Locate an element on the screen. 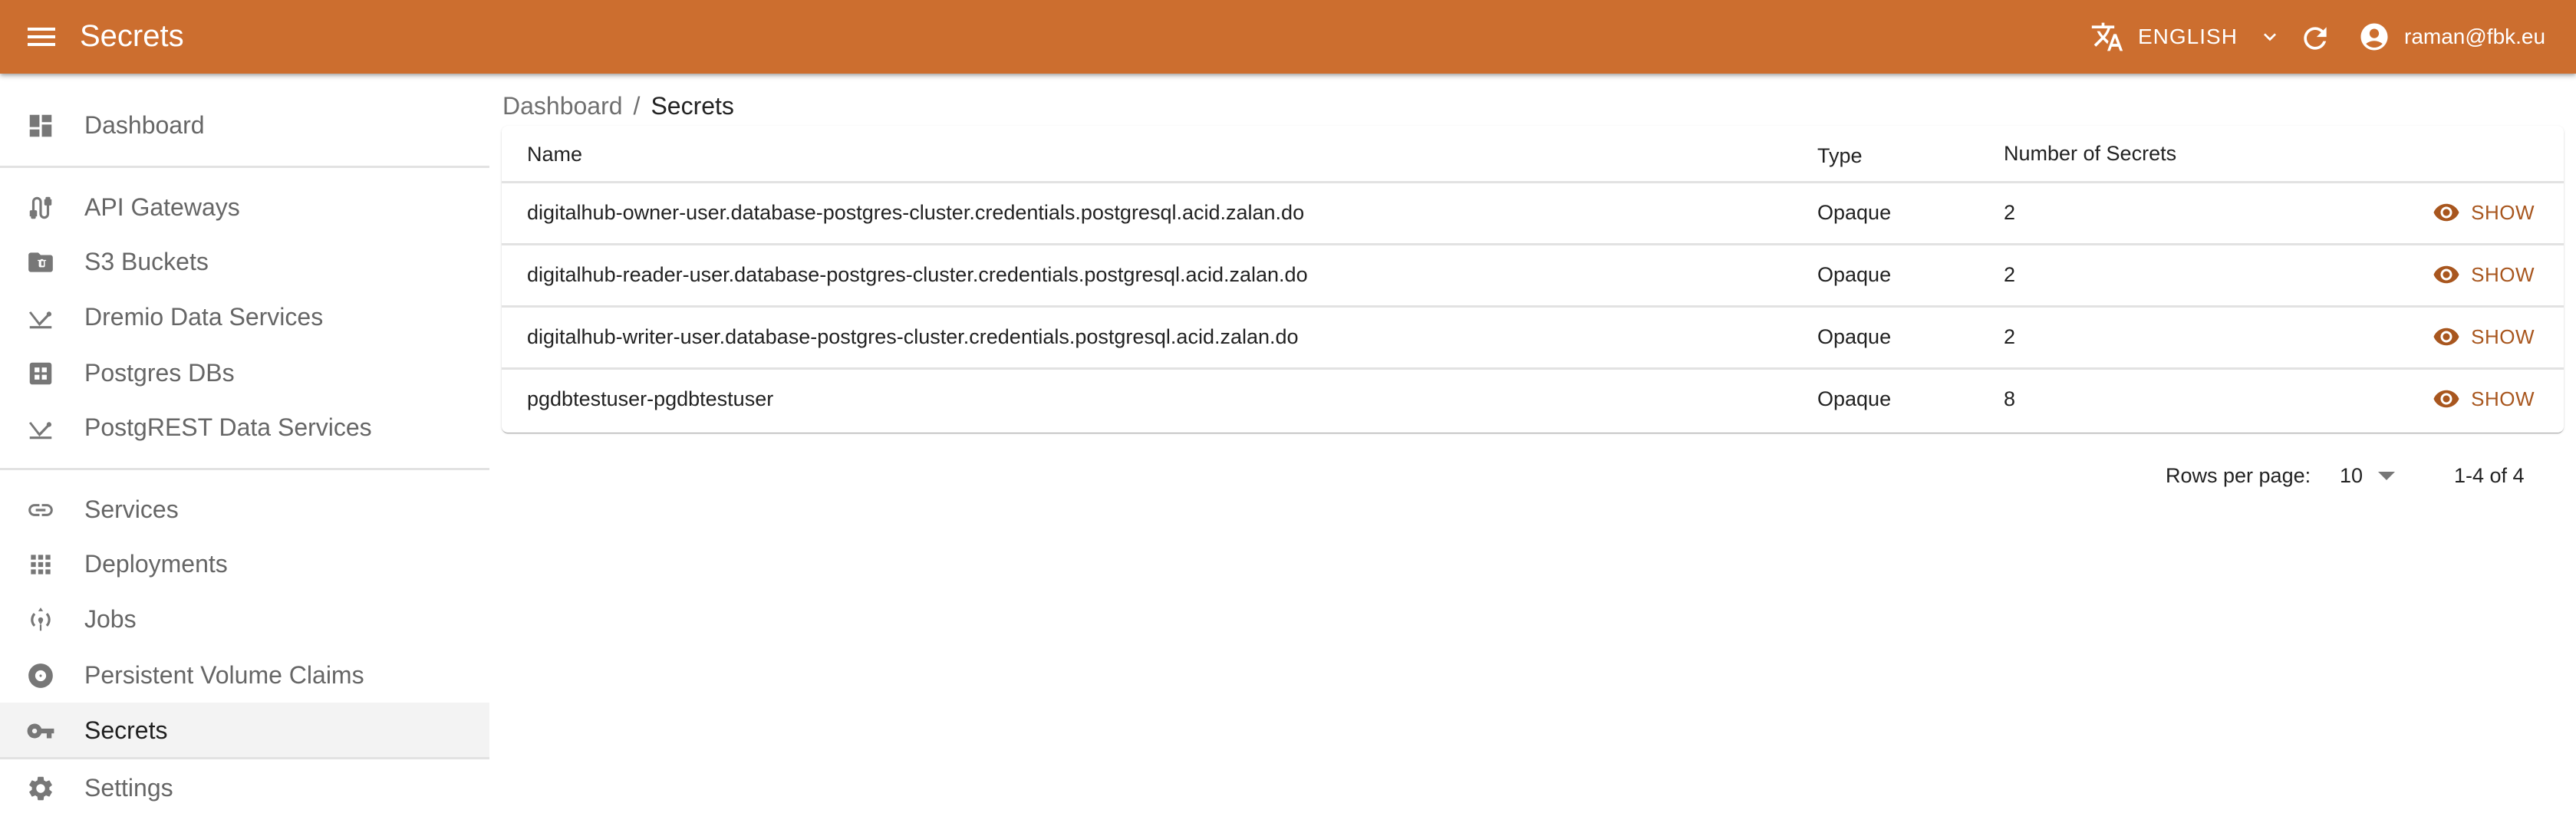 Image resolution: width=2576 pixels, height=833 pixels. sidebar-item-label: S3 Buckets is located at coordinates (146, 261).